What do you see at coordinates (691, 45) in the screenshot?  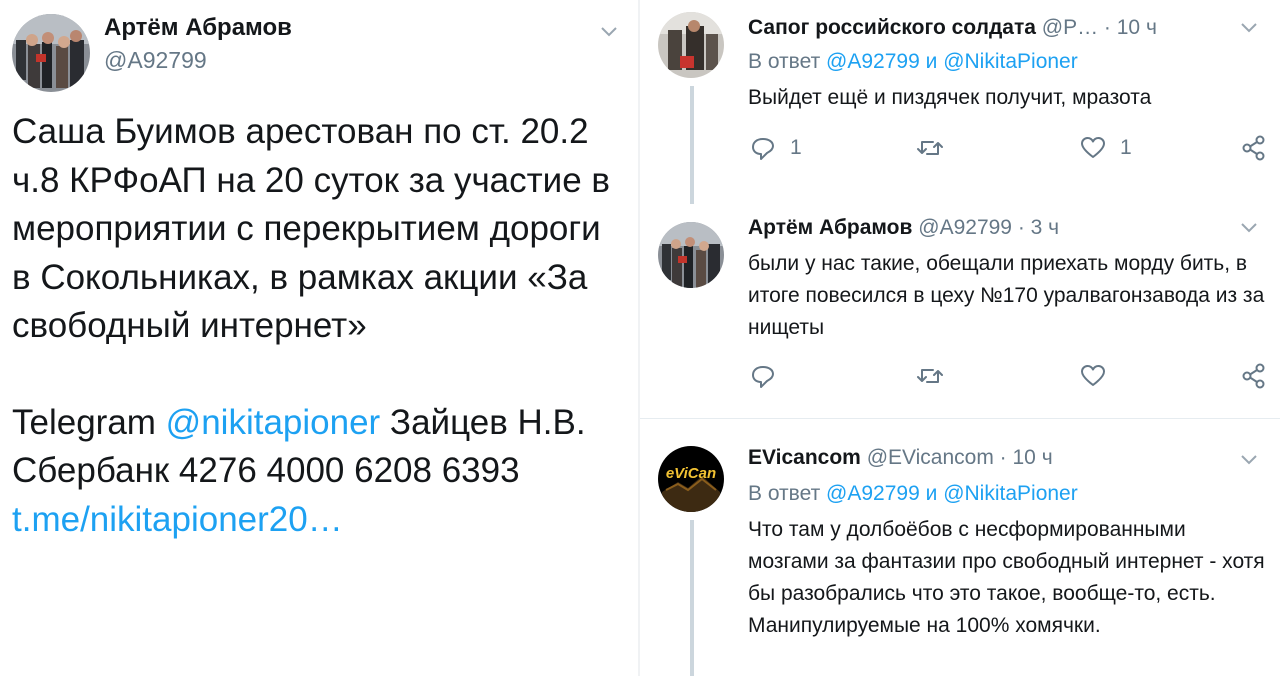 I see `reply-1-avatar` at bounding box center [691, 45].